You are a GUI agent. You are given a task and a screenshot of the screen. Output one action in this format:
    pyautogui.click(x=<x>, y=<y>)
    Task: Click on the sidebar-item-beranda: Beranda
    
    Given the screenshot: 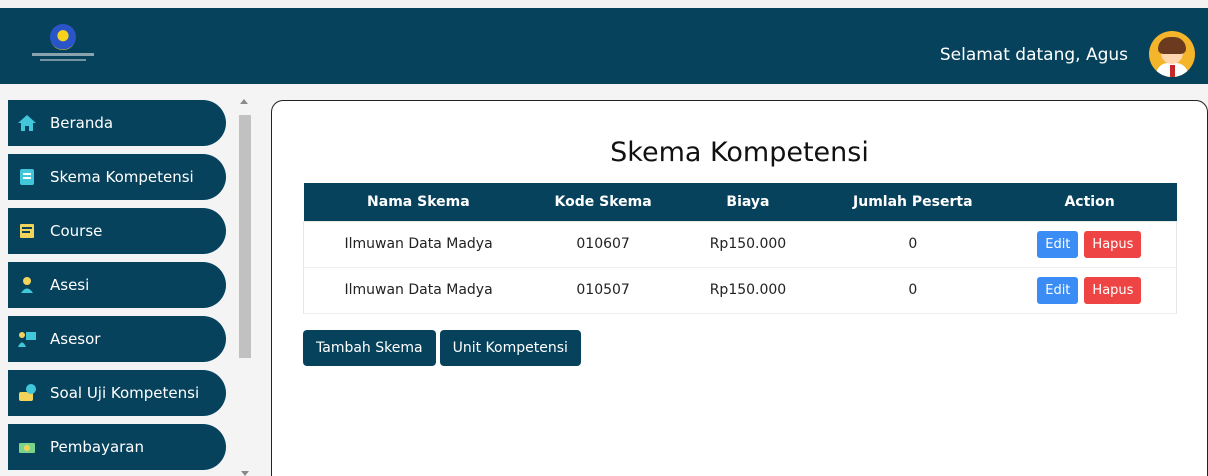 What is the action you would take?
    pyautogui.click(x=117, y=123)
    